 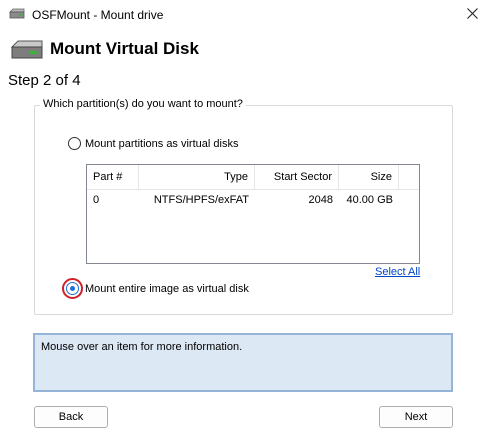 I want to click on next-button: Next, so click(x=416, y=417).